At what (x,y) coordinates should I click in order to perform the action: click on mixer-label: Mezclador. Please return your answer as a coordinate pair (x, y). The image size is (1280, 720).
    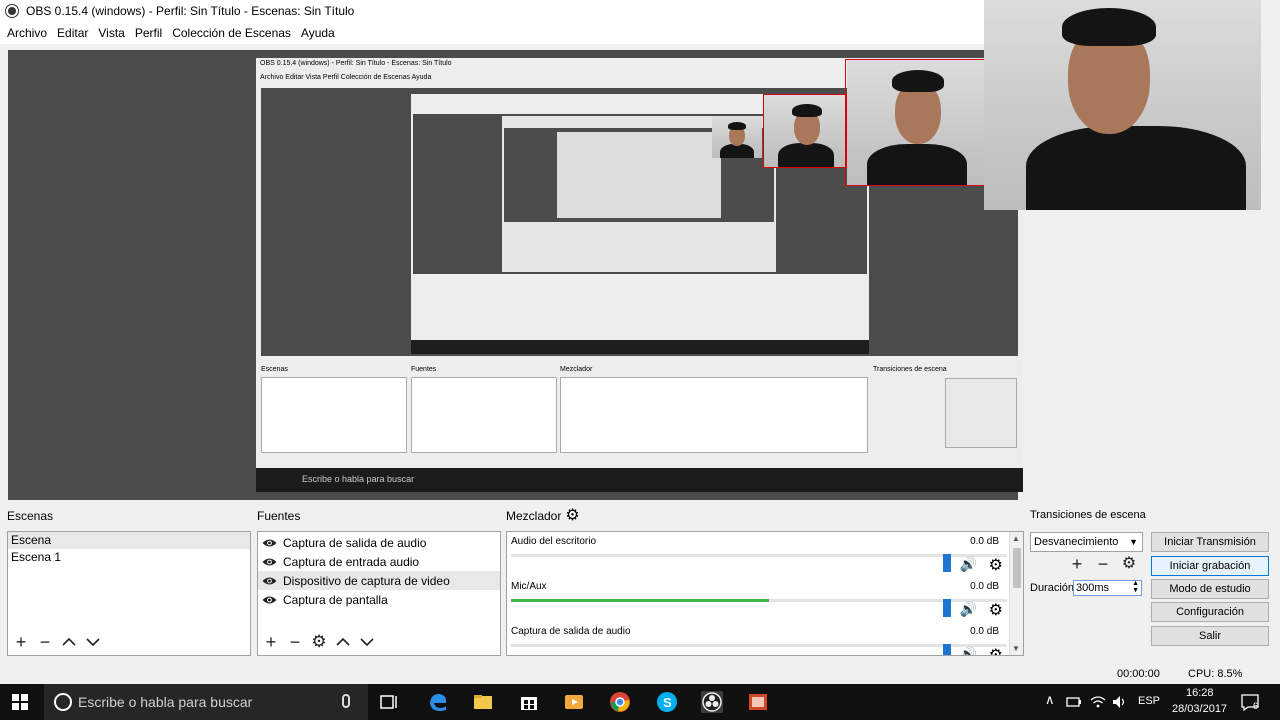
    Looking at the image, I should click on (534, 516).